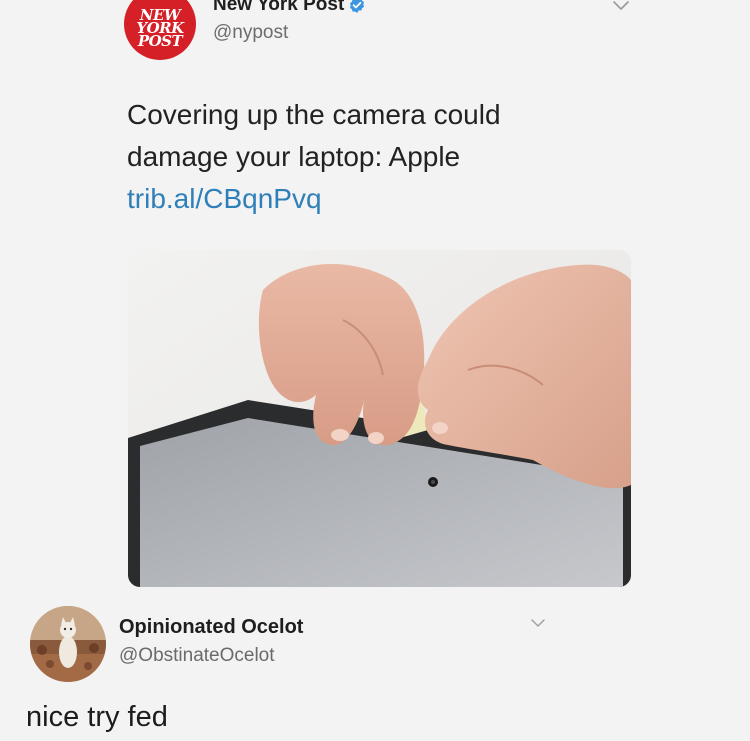  I want to click on nypost-logo: NEW YORK POST, so click(160, 28).